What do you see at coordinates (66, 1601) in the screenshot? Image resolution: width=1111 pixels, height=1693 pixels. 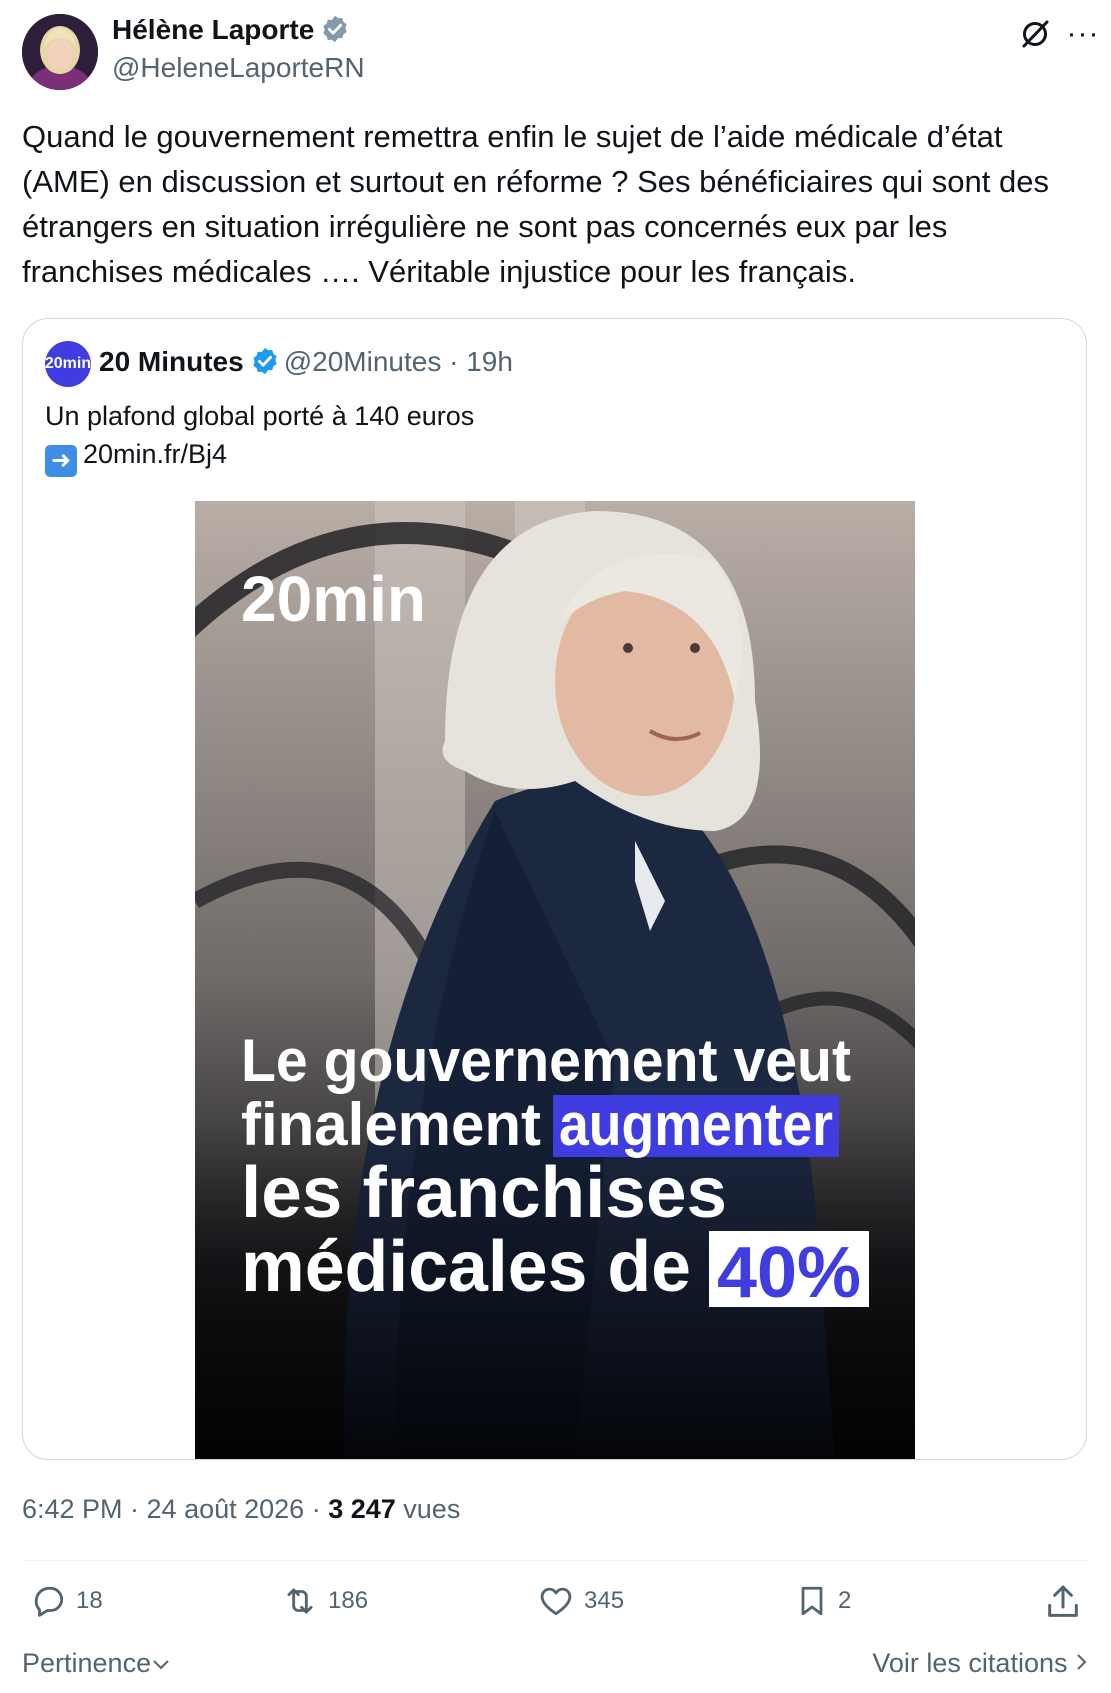 I see `reply-button: 18` at bounding box center [66, 1601].